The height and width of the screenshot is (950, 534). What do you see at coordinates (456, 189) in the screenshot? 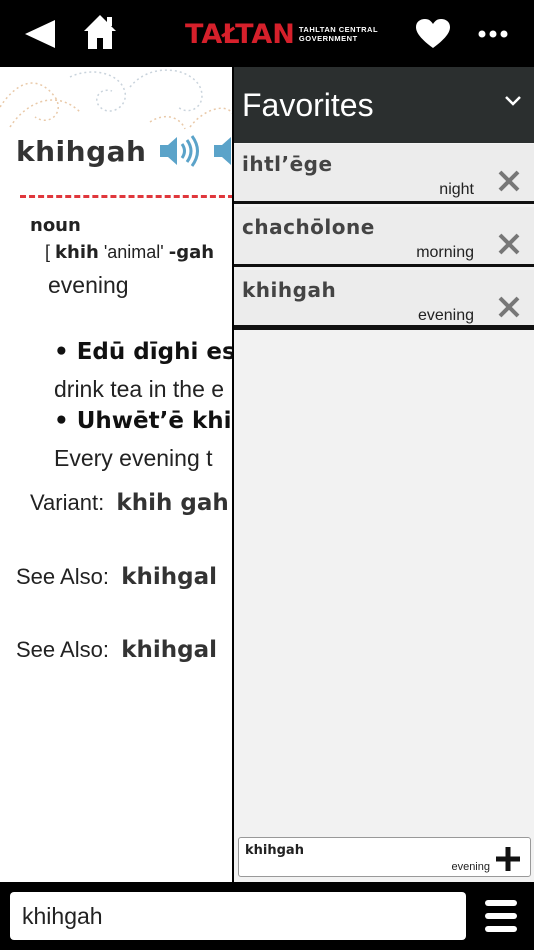
I see `favorite-gloss: night` at bounding box center [456, 189].